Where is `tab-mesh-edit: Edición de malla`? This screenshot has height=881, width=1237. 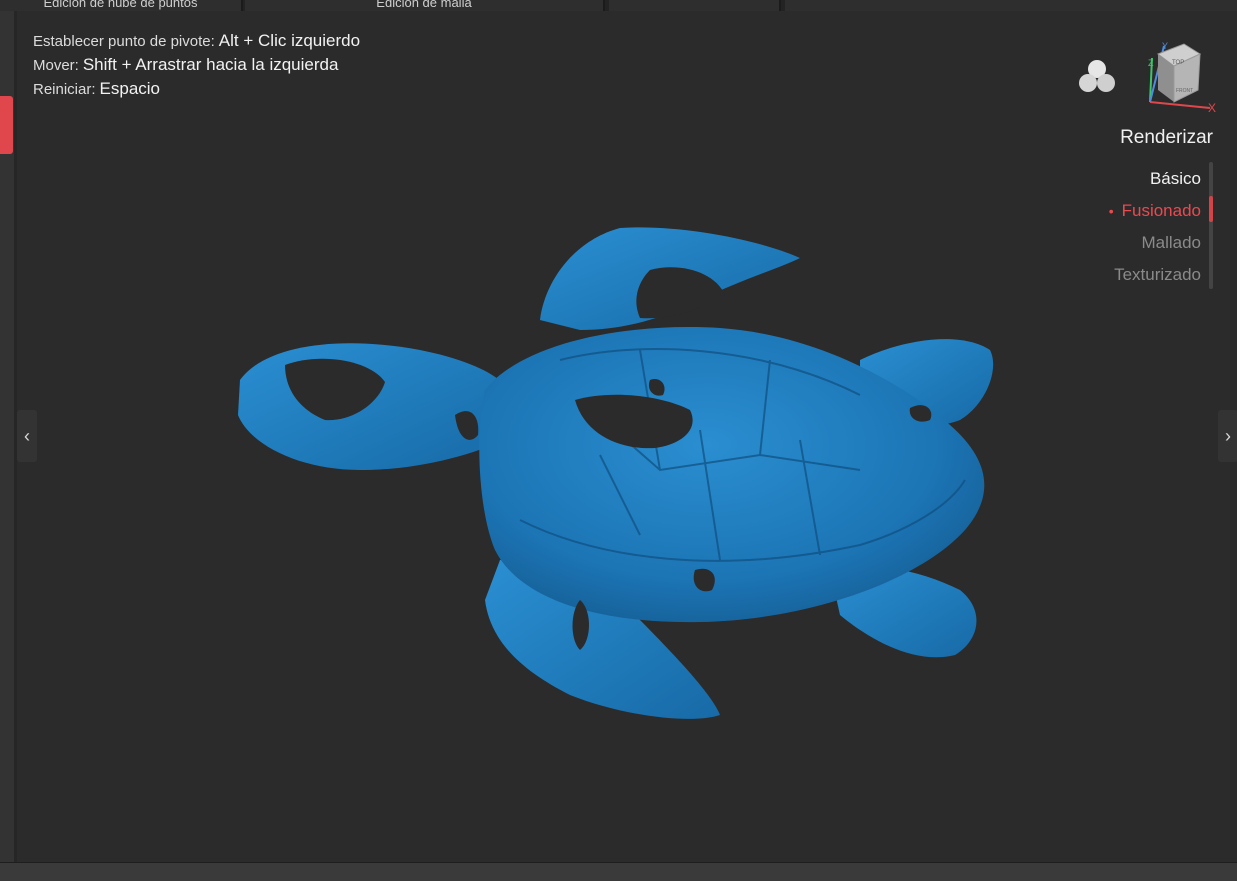
tab-mesh-edit: Edición de malla is located at coordinates (425, 5).